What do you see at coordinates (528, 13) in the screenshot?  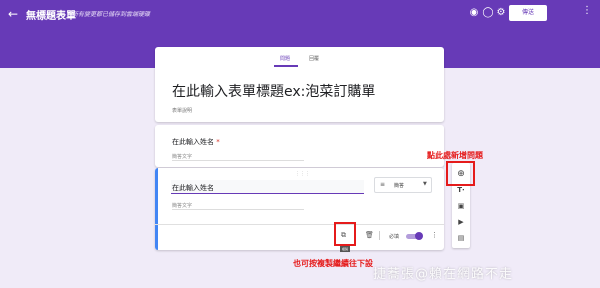 I see `send-button: 傳送` at bounding box center [528, 13].